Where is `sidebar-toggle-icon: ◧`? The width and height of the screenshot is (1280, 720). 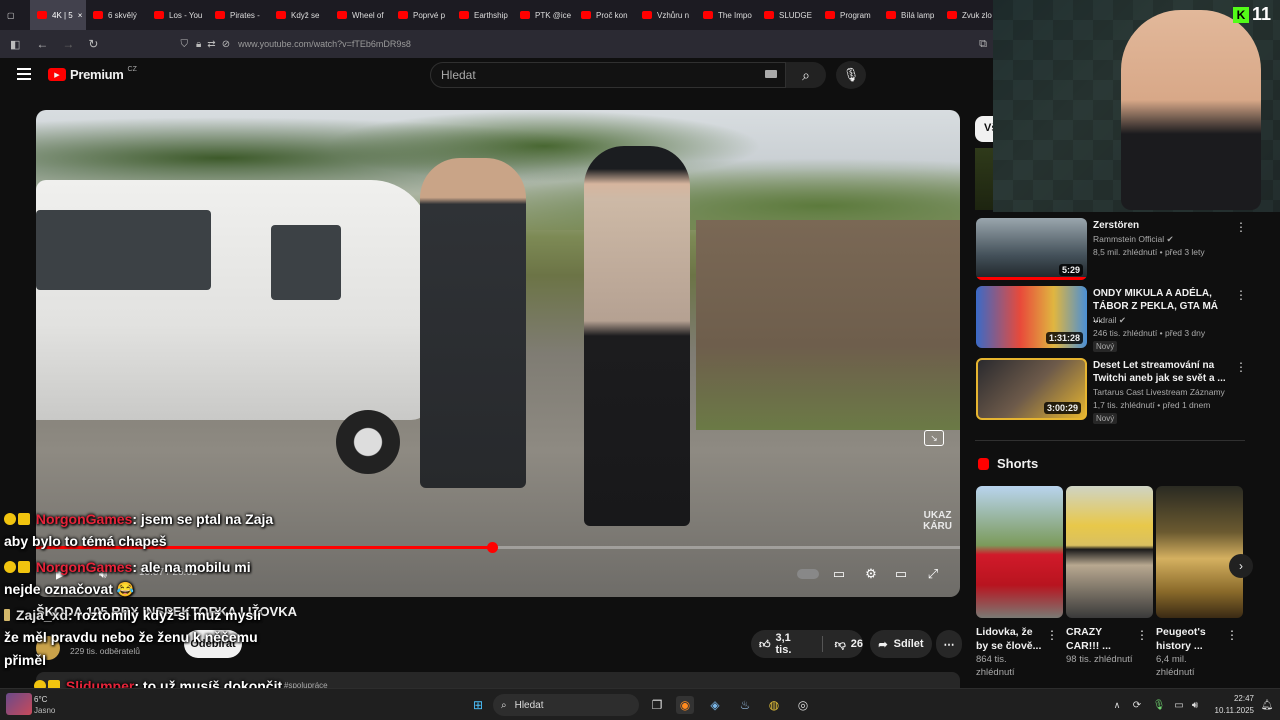
sidebar-toggle-icon: ◧ is located at coordinates (15, 44).